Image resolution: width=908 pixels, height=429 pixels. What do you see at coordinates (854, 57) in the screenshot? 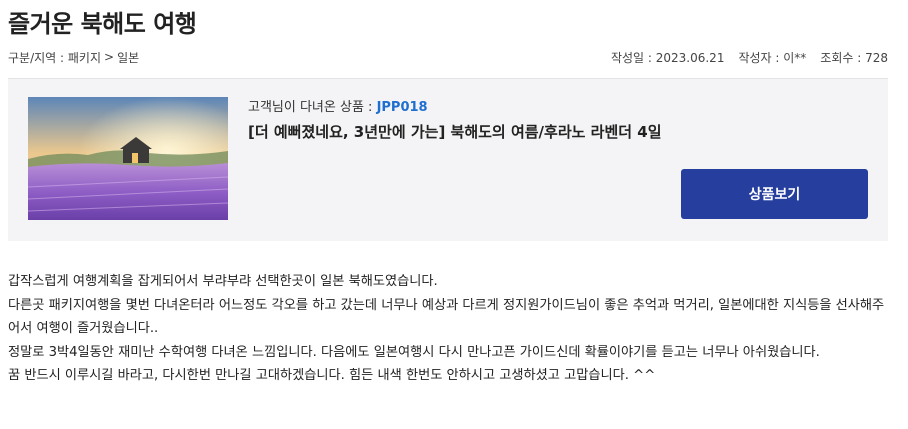
I see `view-count: 조회수 : 728` at bounding box center [854, 57].